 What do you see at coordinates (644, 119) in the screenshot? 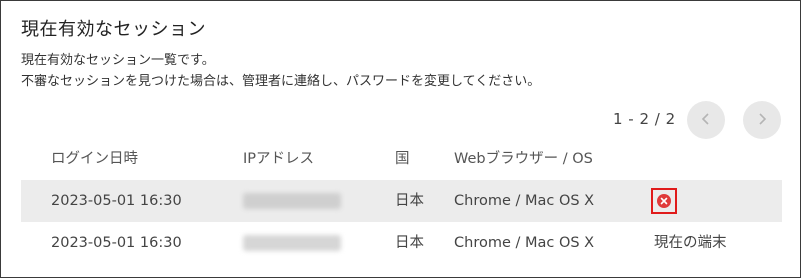
I see `pagination-range: 1 - 2 / 2` at bounding box center [644, 119].